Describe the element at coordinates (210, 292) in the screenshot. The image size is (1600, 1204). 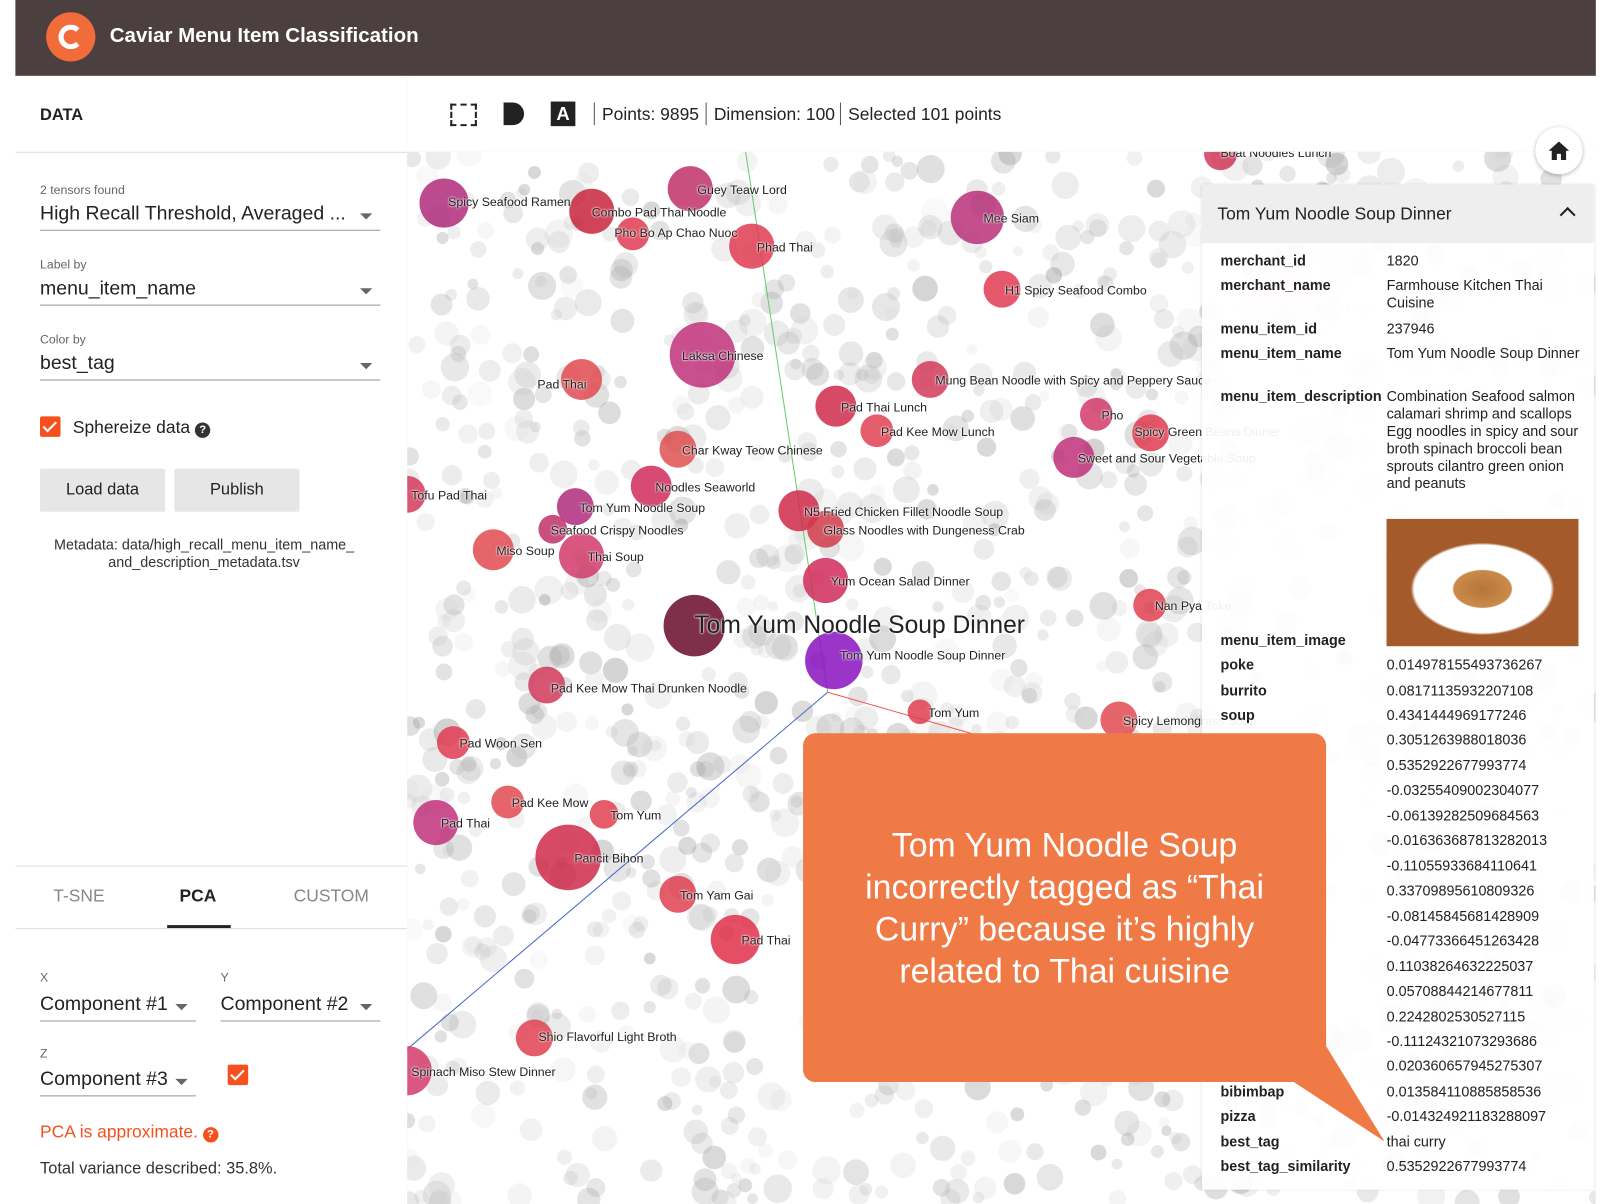
I see `label-by-select: menu_item_name` at that location.